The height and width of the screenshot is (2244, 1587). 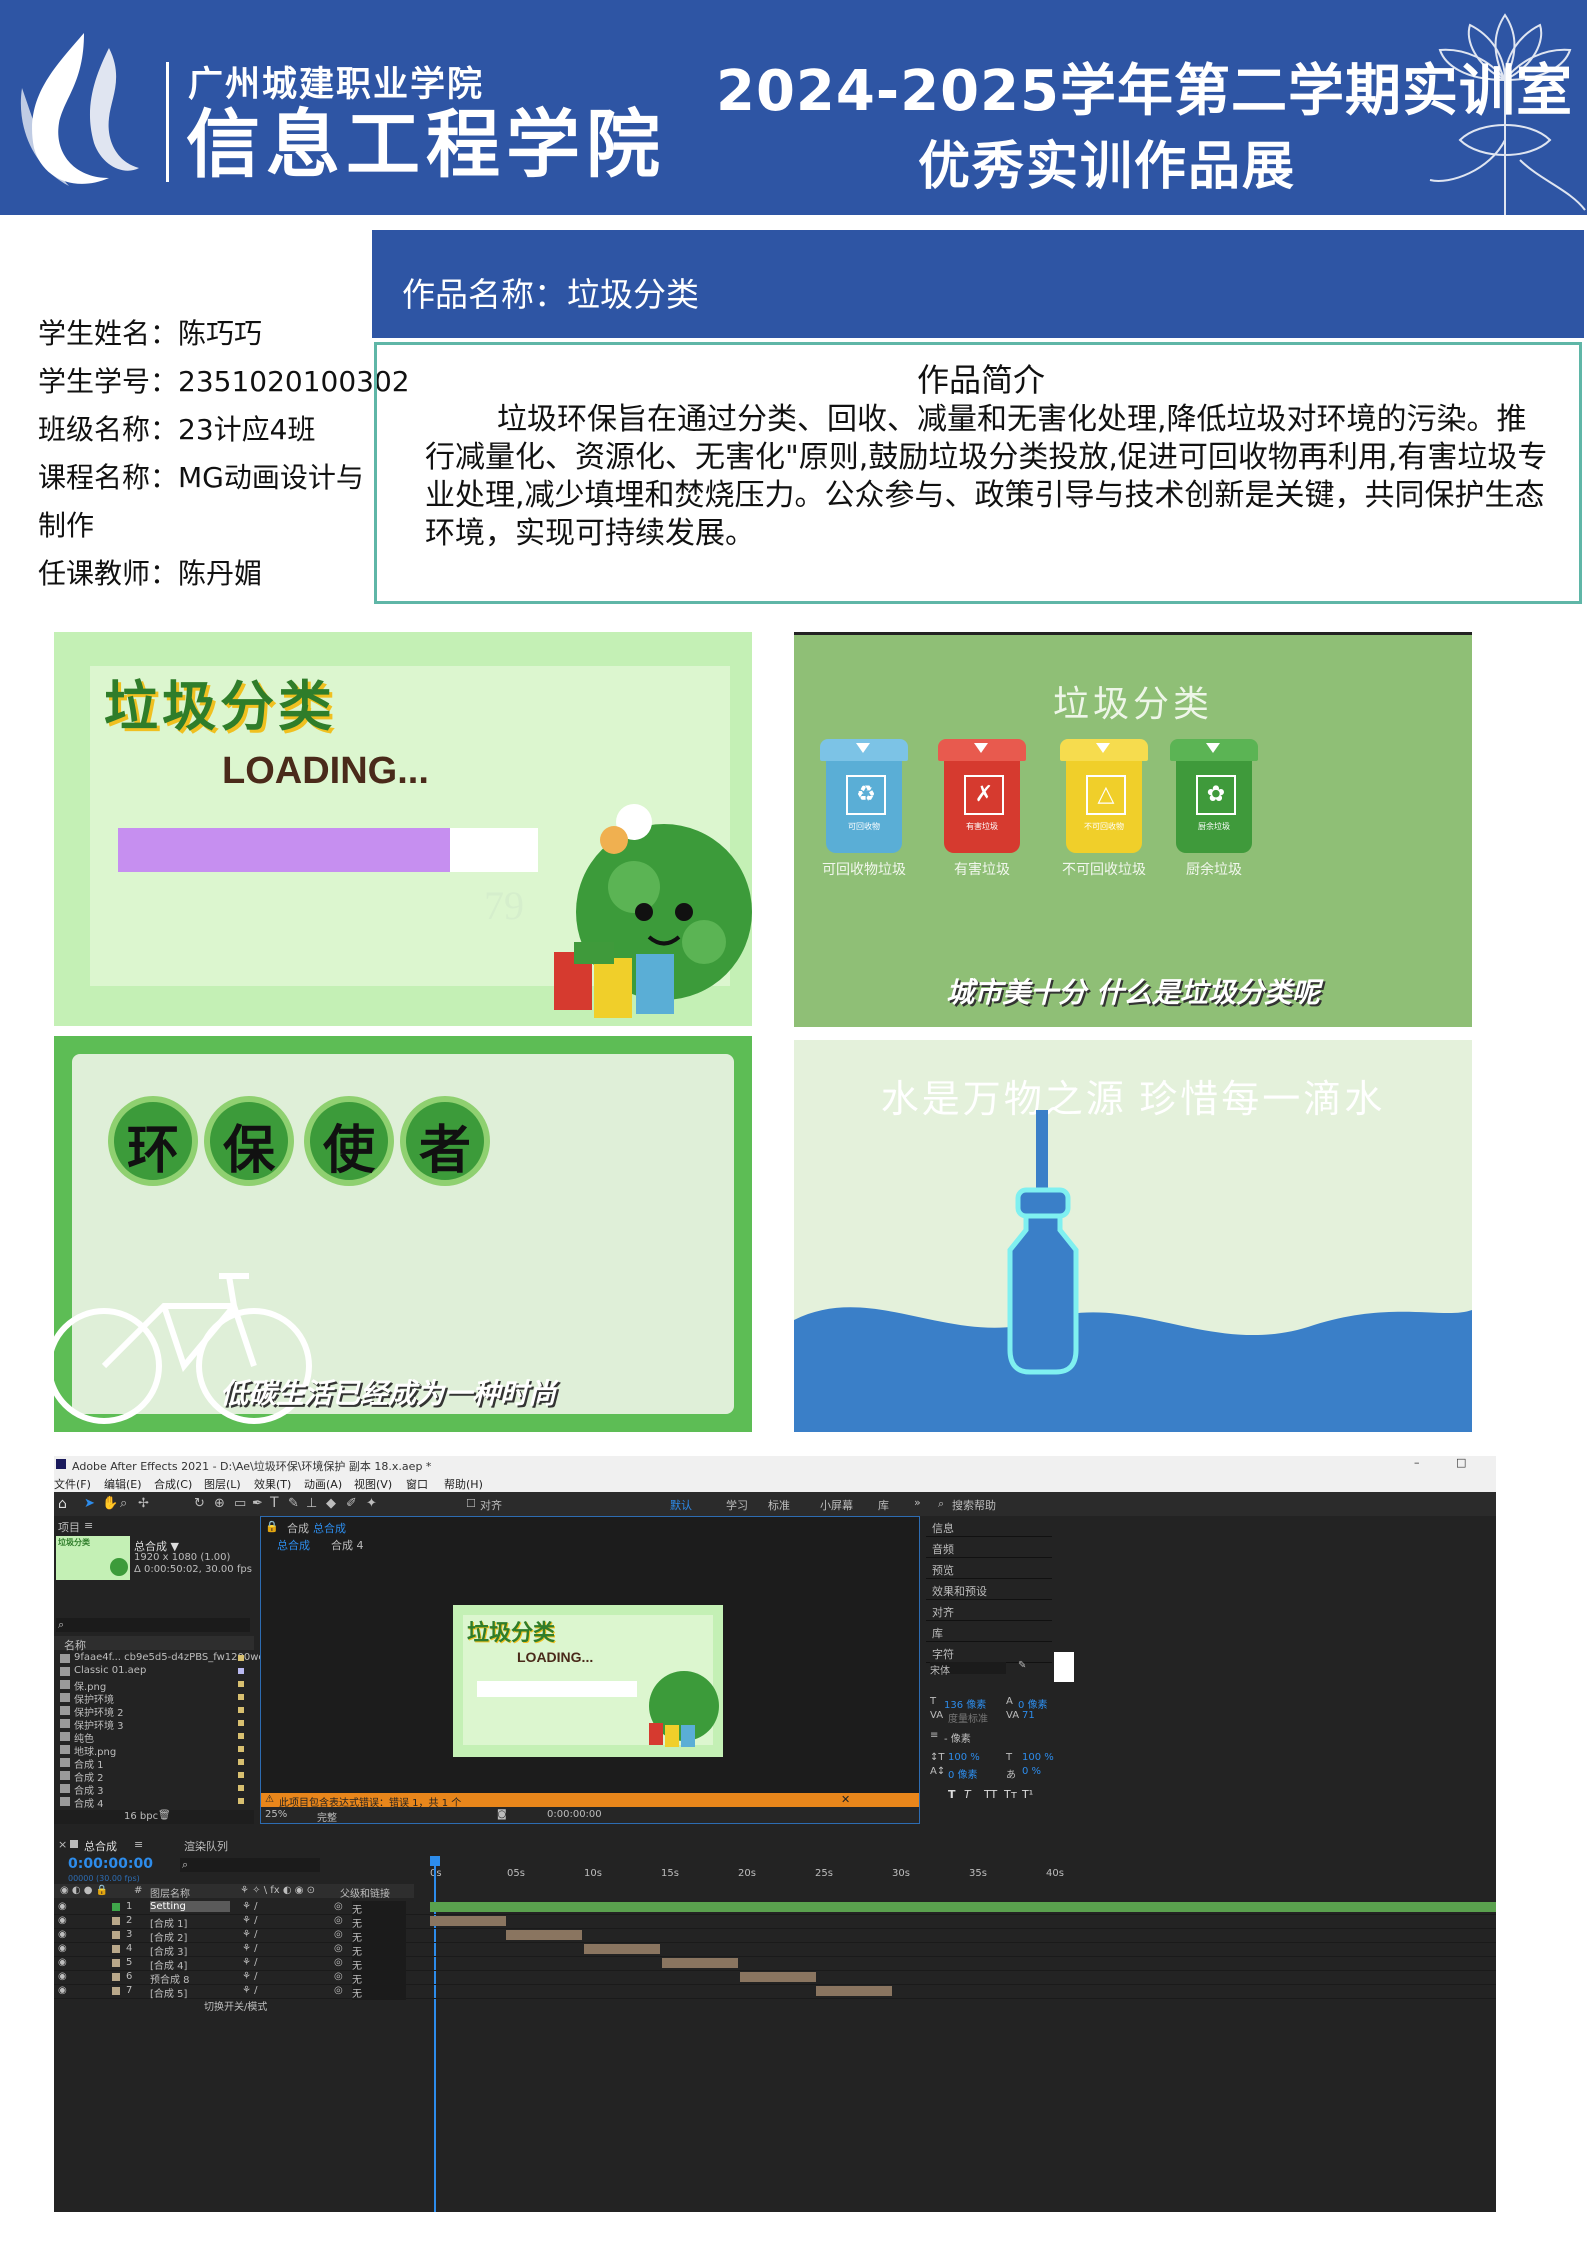 I want to click on hscale-value: 100 %, so click(x=1038, y=1757).